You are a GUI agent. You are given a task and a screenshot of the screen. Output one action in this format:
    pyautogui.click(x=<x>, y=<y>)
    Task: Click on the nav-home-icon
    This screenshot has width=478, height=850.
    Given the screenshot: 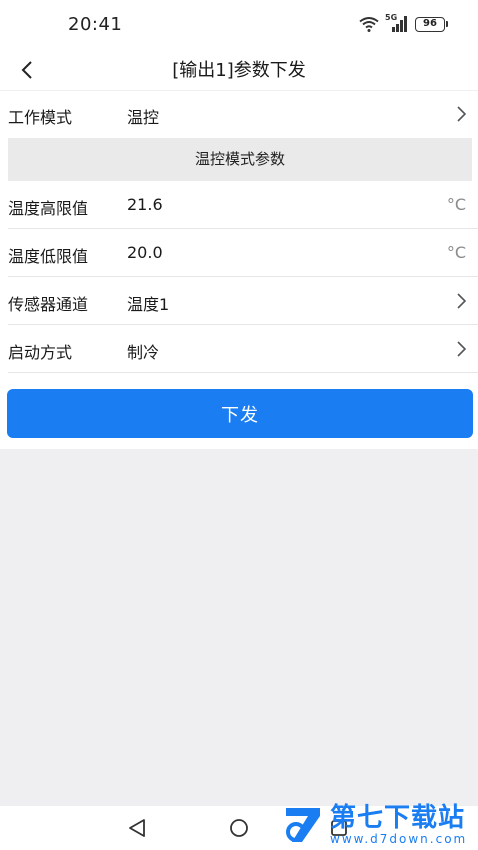 What is the action you would take?
    pyautogui.click(x=239, y=830)
    